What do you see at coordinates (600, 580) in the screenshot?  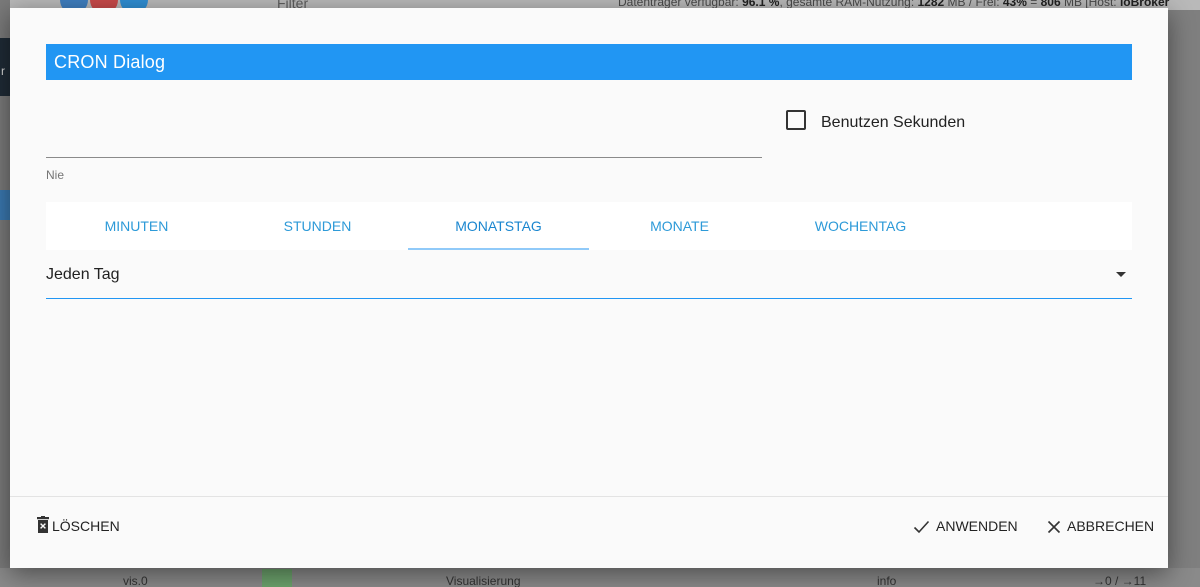 I see `instance-row: vis.0 Visualisierung info →0 / →11` at bounding box center [600, 580].